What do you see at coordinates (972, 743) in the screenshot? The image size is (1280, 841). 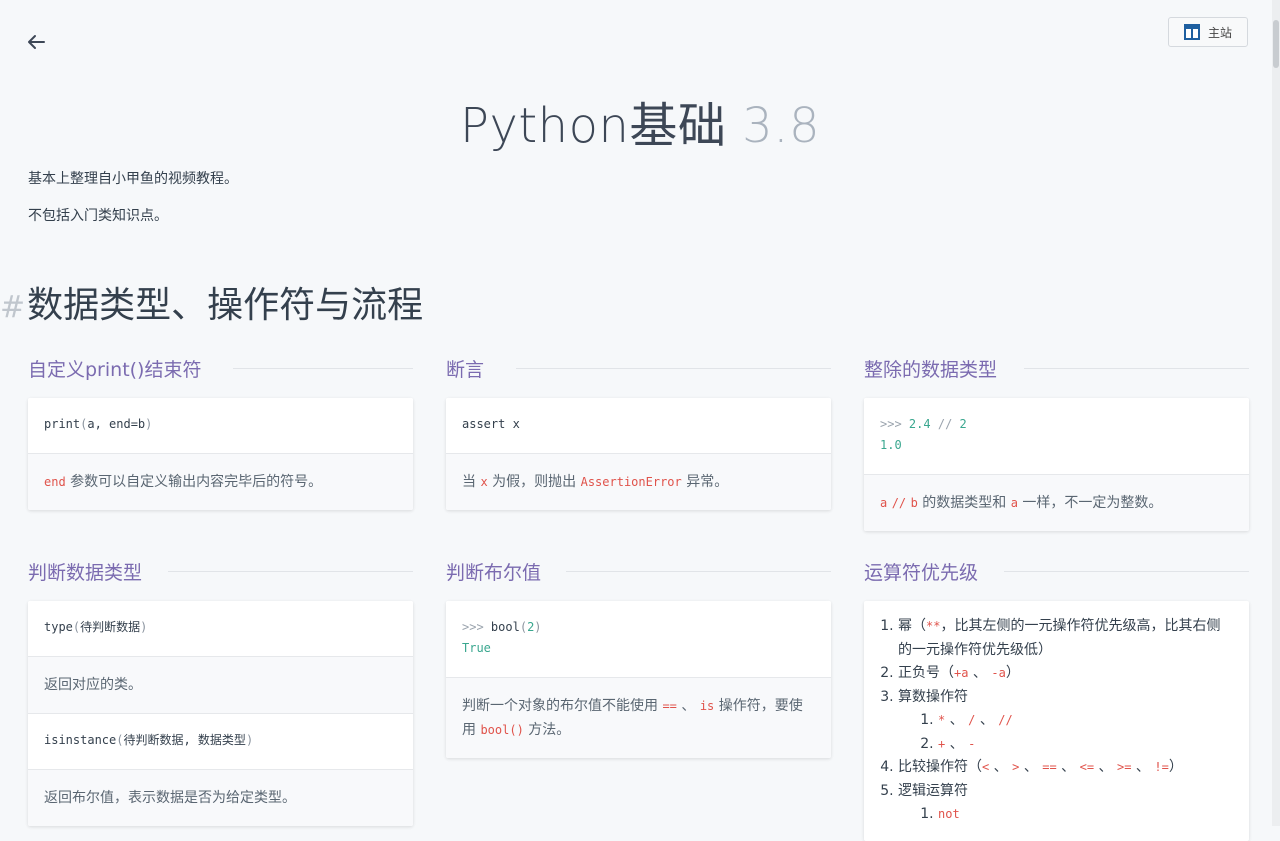 I see `inline-code: -` at bounding box center [972, 743].